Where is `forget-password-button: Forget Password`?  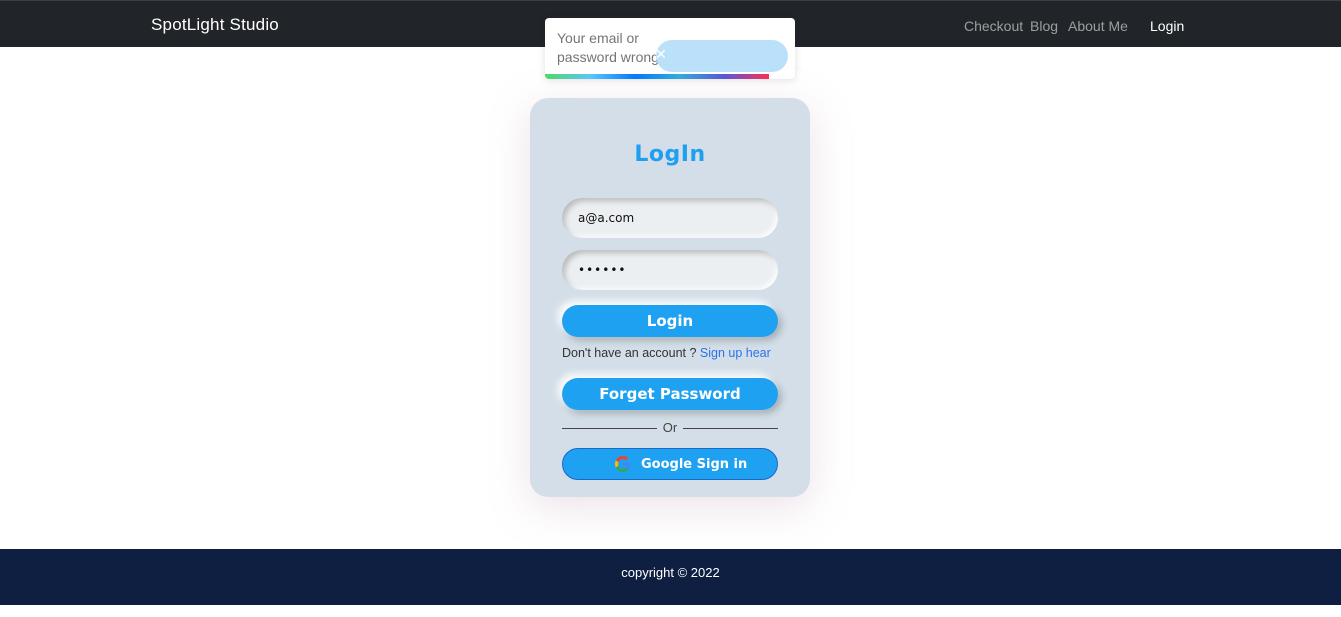
forget-password-button: Forget Password is located at coordinates (670, 394).